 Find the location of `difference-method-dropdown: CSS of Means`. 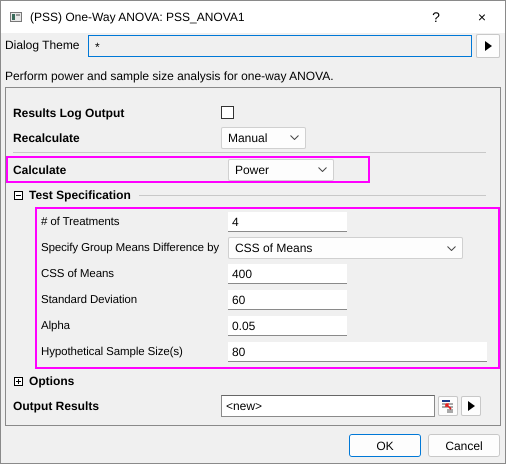

difference-method-dropdown: CSS of Means is located at coordinates (345, 248).